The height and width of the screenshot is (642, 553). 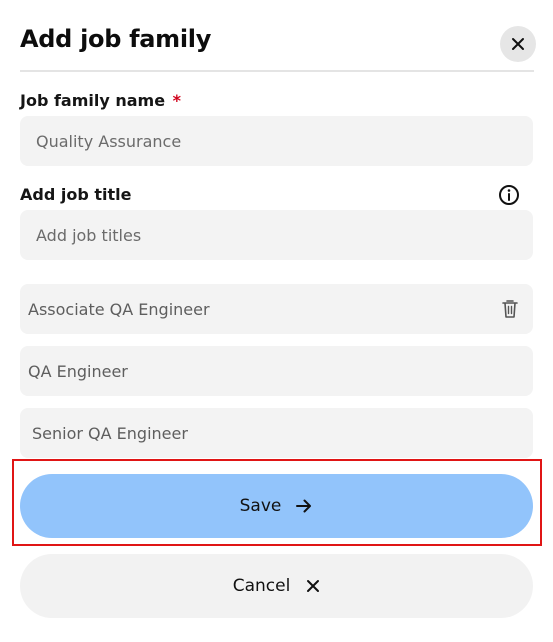 What do you see at coordinates (78, 371) in the screenshot?
I see `job-title-text: QA Engineer` at bounding box center [78, 371].